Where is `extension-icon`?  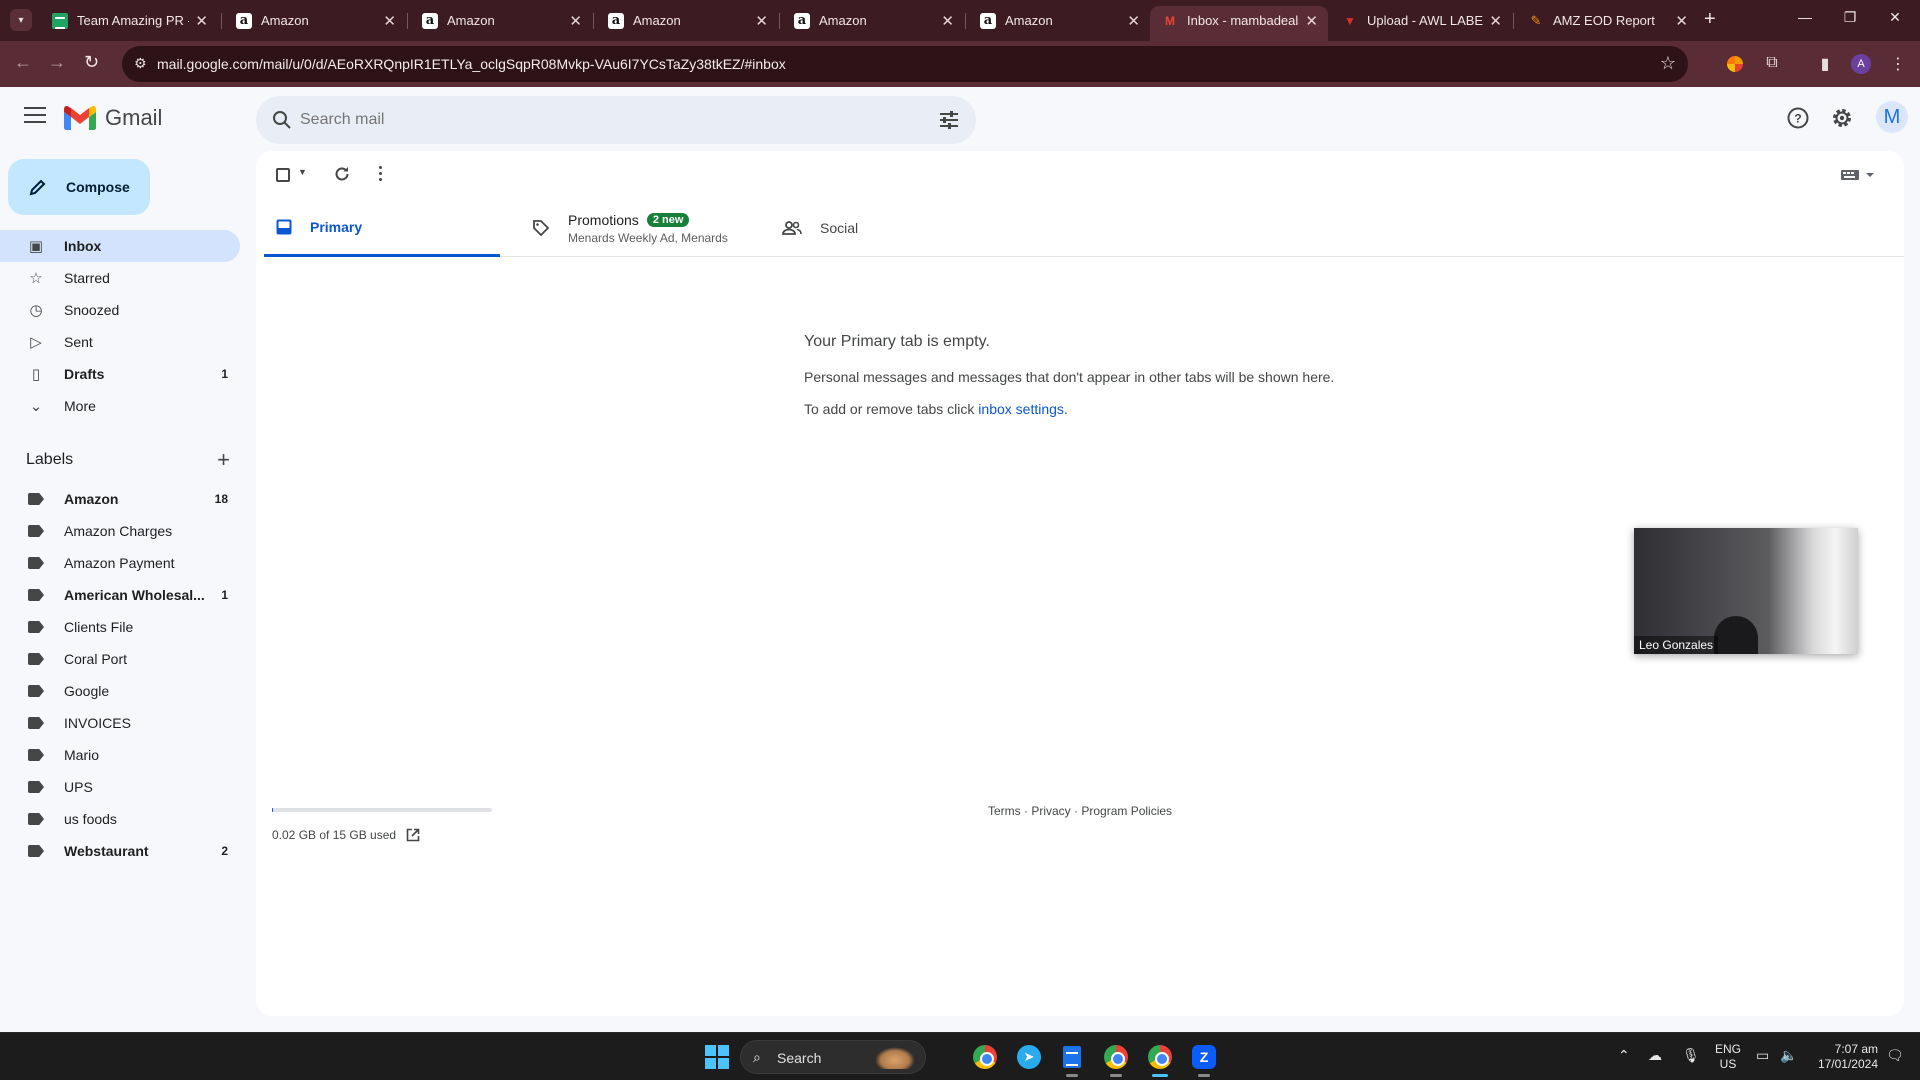 extension-icon is located at coordinates (1735, 64).